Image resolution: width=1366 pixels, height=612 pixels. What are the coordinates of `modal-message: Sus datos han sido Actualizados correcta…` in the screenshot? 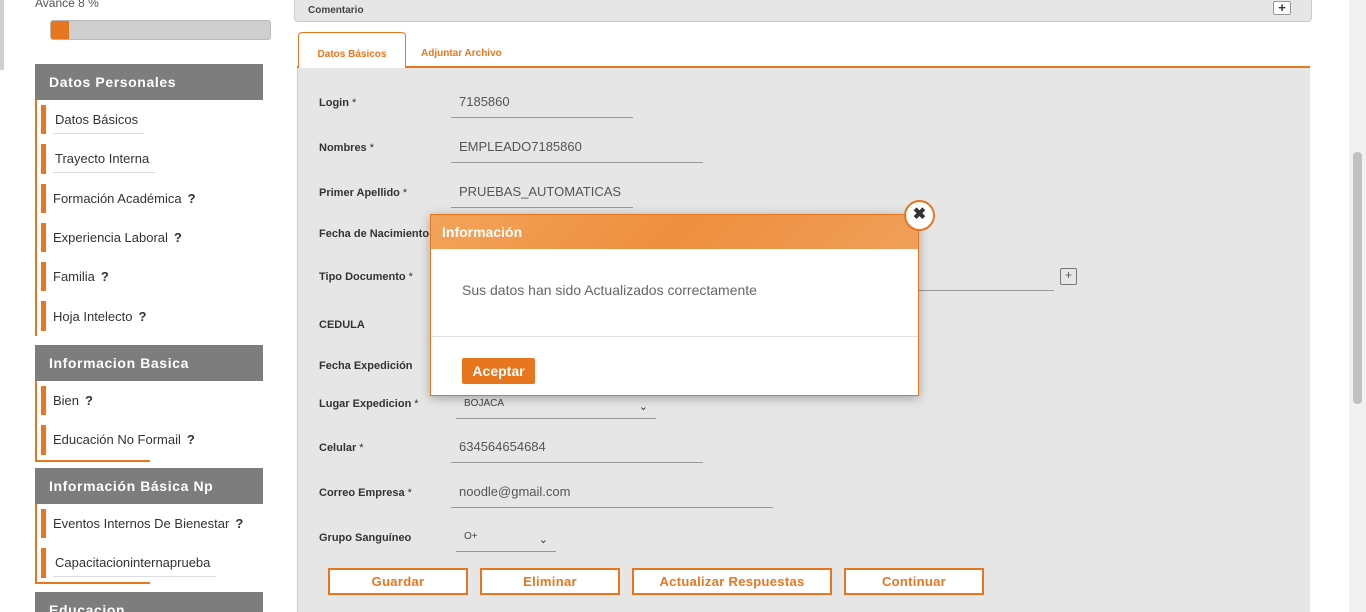 It's located at (674, 293).